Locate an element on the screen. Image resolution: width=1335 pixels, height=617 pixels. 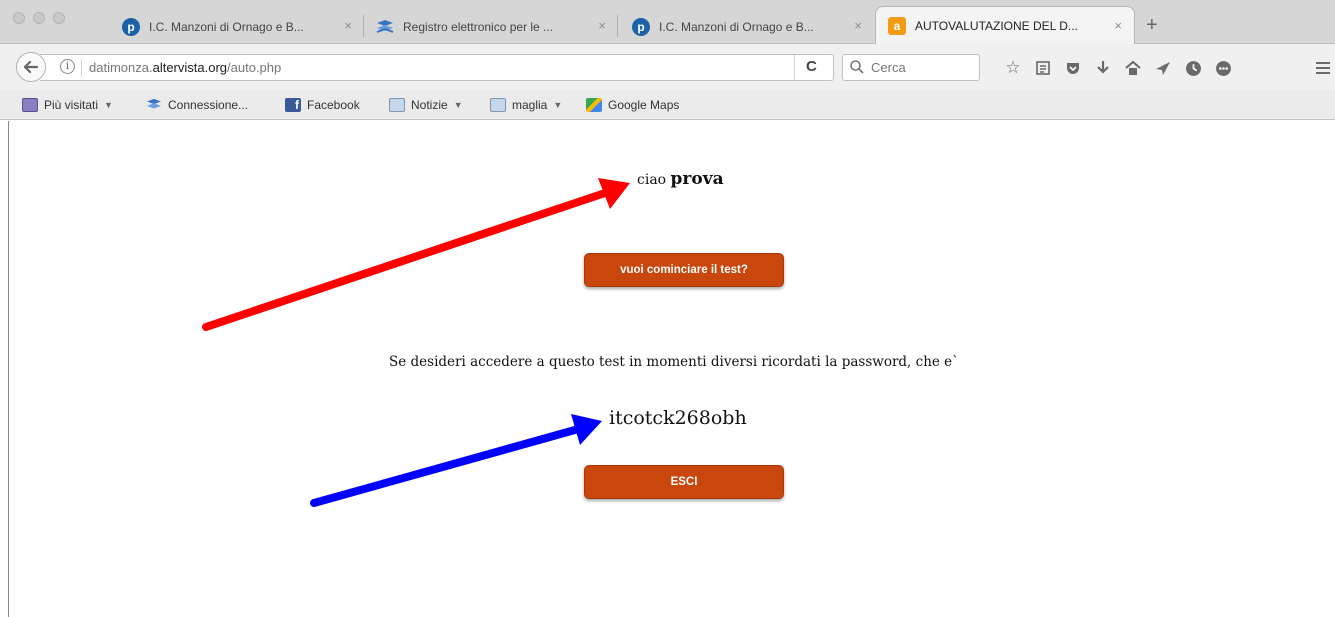
tab-3: p I.C. Manzoni di Ornago e B... × is located at coordinates (747, 26).